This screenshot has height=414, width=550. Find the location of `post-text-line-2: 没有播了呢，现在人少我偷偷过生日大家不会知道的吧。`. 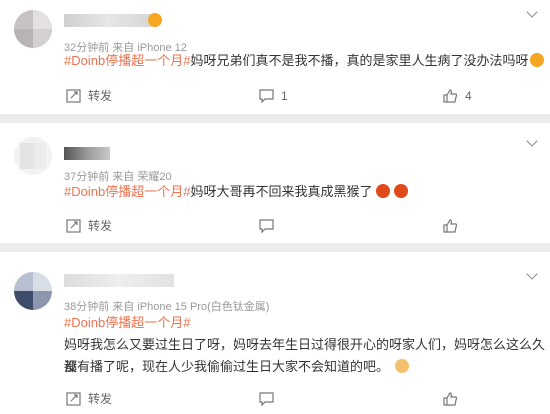

post-text-line-2: 没有播了呢，现在人少我偷偷过生日大家不会知道的吧。 is located at coordinates (237, 367).